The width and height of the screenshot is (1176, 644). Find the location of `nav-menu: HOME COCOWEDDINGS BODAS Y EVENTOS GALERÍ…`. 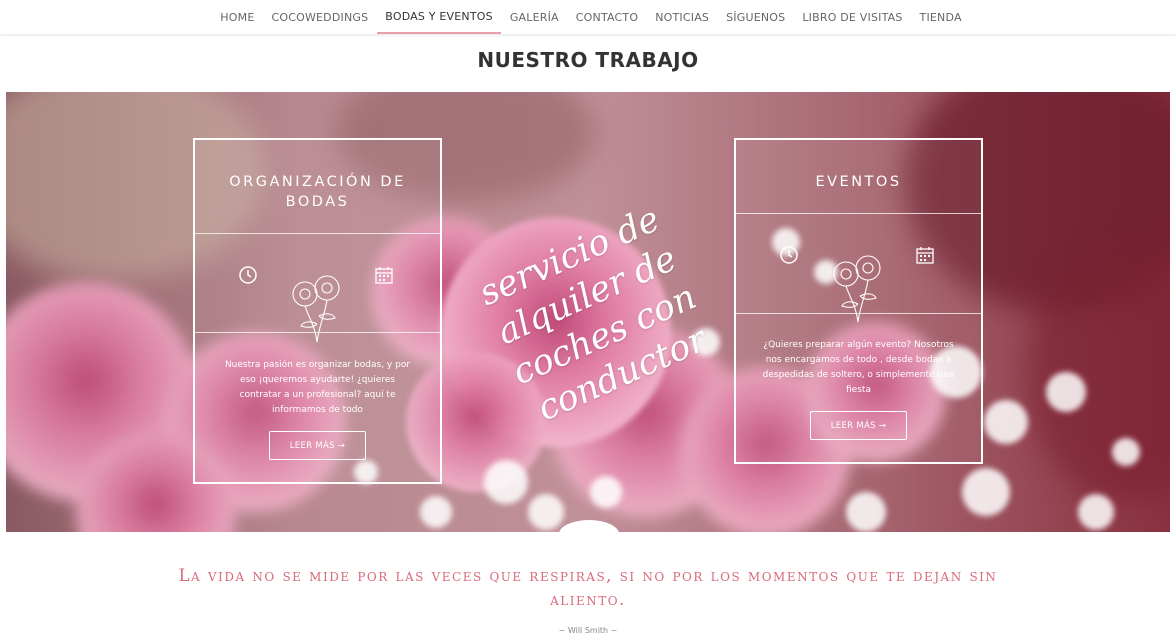

nav-menu: HOME COCOWEDDINGS BODAS Y EVENTOS GALERÍ… is located at coordinates (591, 17).